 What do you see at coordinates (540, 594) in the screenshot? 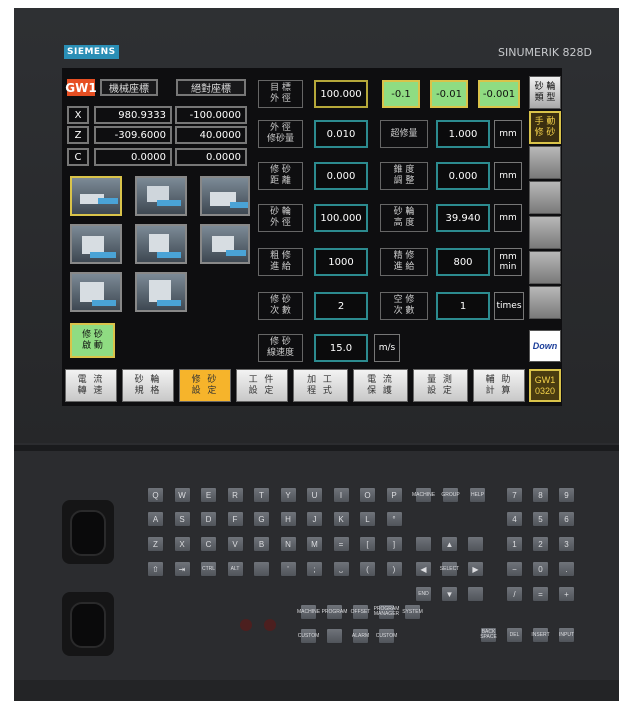
I see `key-num5-1: =` at bounding box center [540, 594].